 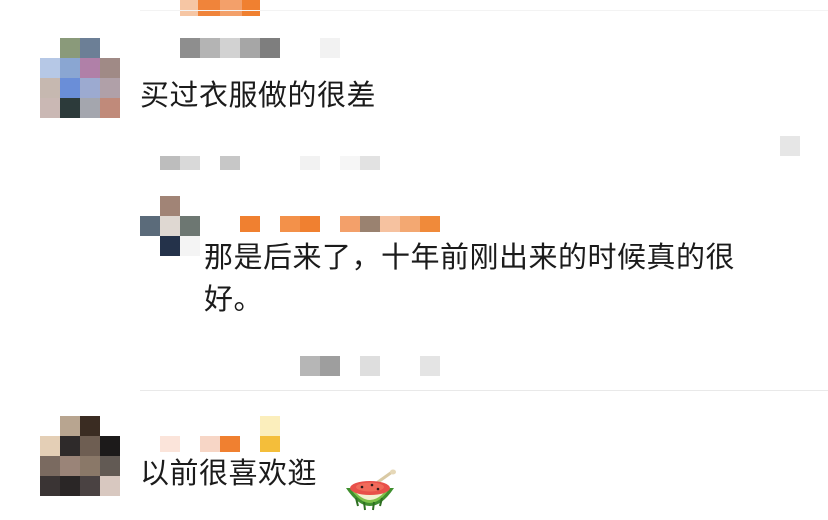 I want to click on comment-divider, so click(x=484, y=390).